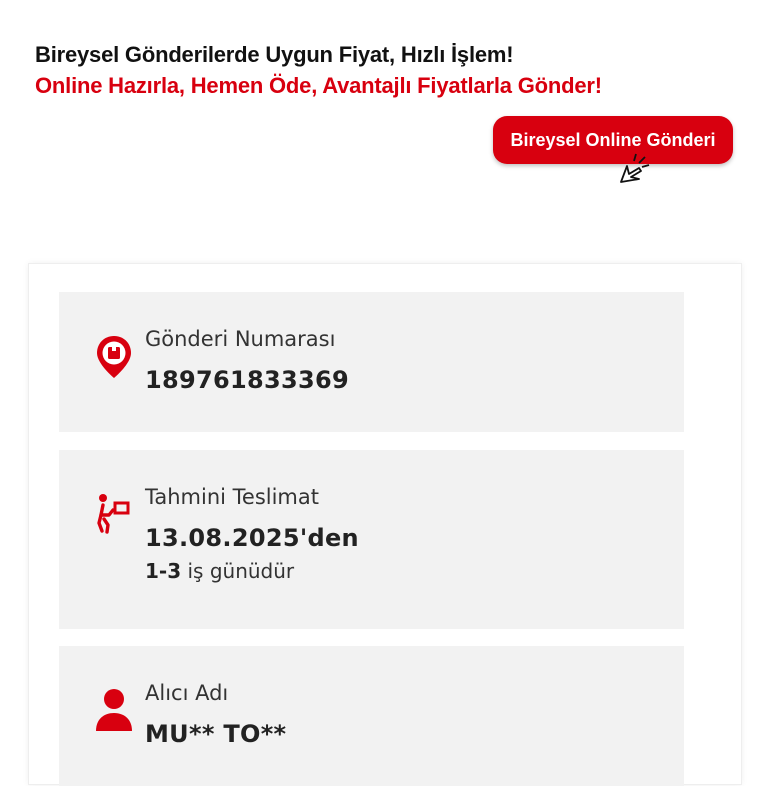  I want to click on estimated-delivery-label: Tahmini Teslimat, so click(232, 497).